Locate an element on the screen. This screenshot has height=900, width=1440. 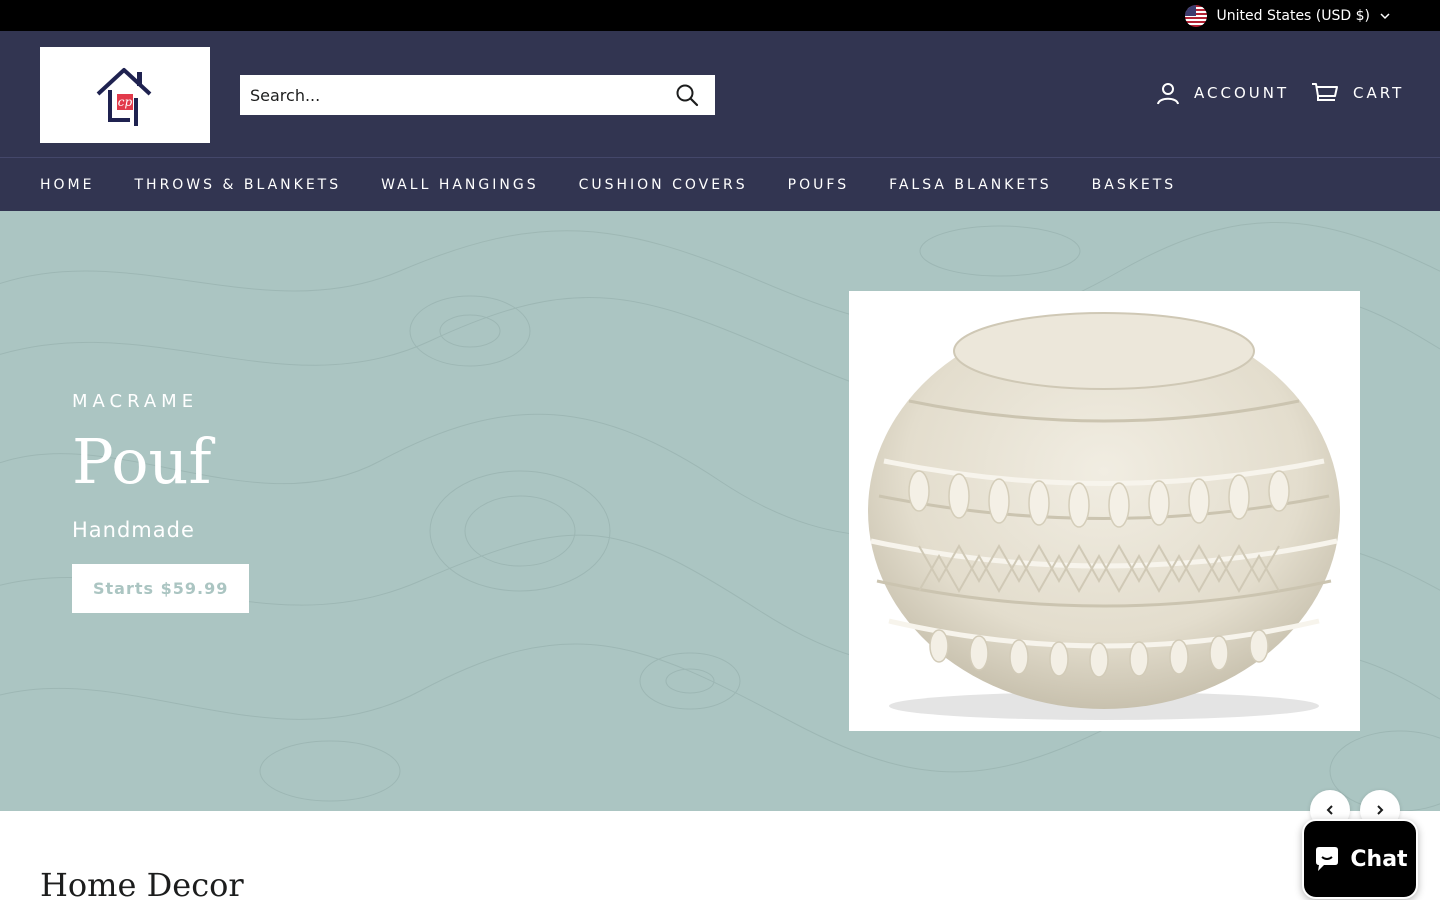
us-flag-icon is located at coordinates (1195, 16).